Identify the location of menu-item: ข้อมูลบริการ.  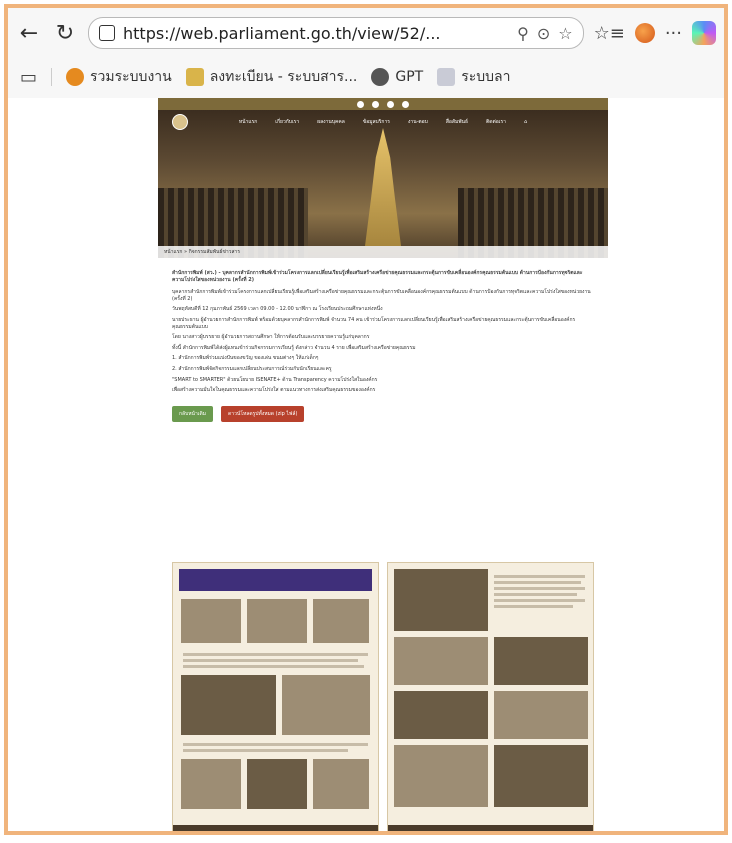
(376, 122).